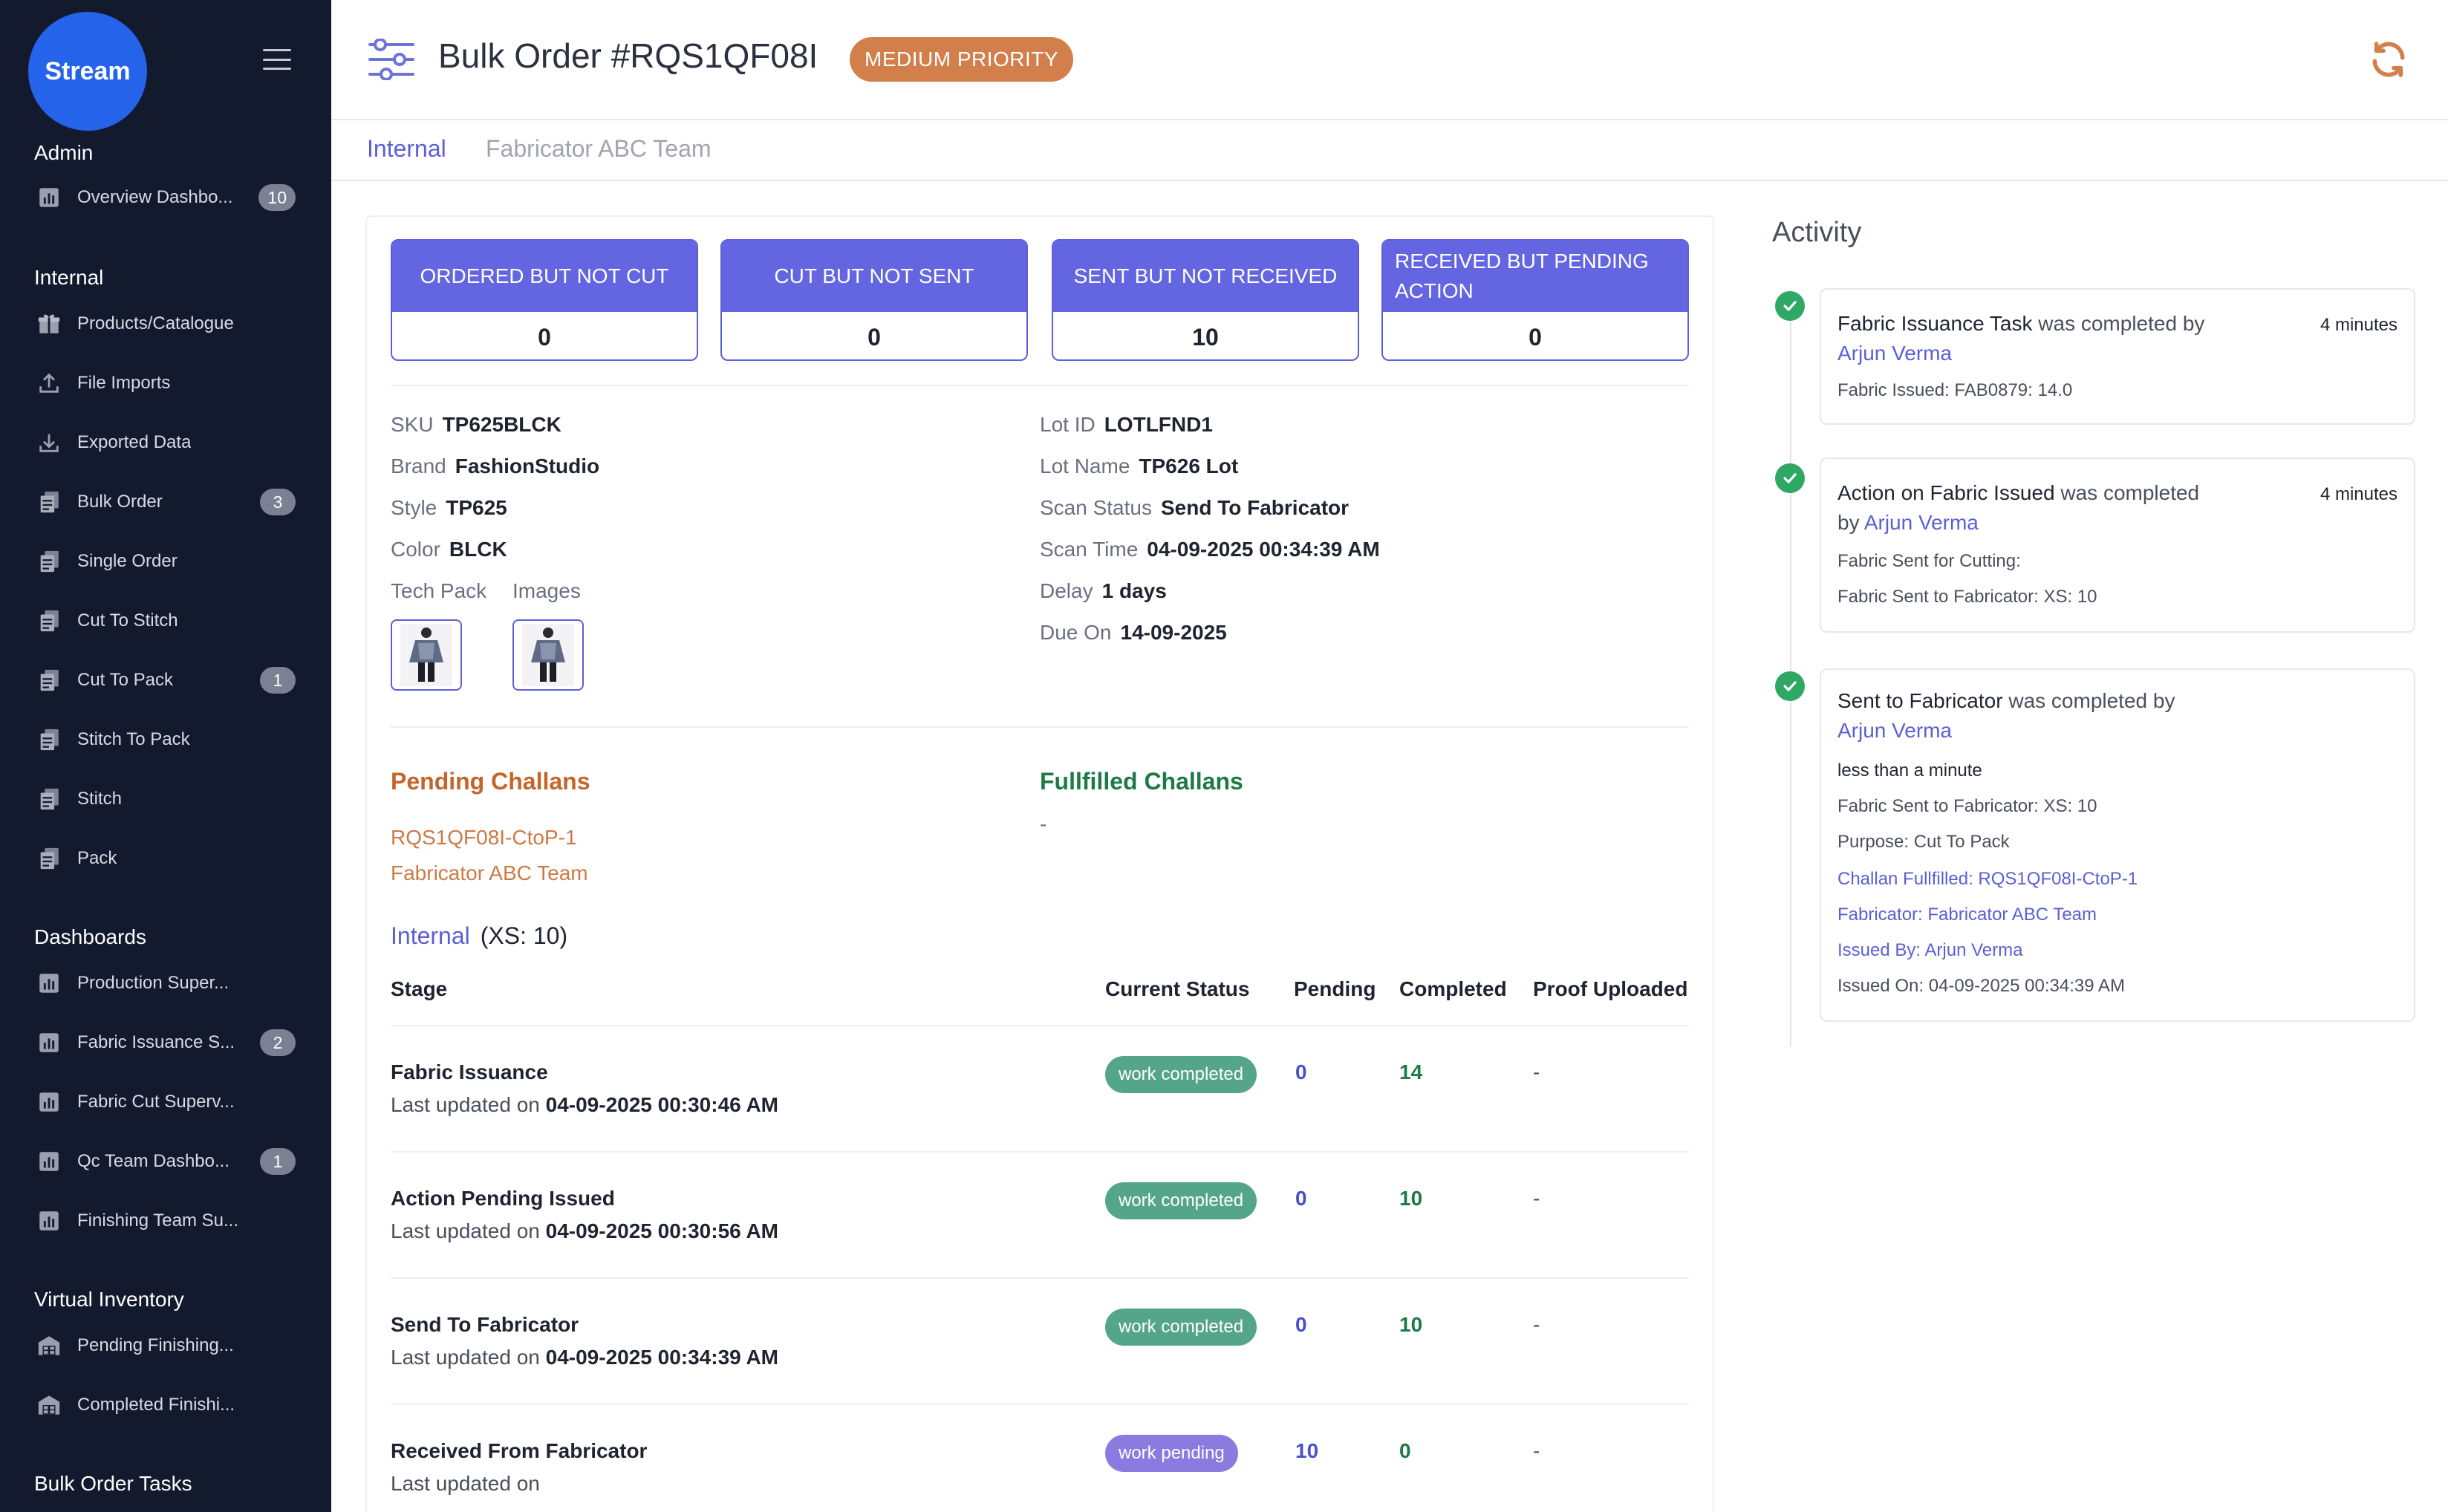 The image size is (2448, 1512). I want to click on sidebar-item-cut-to-pack: Cut To Pack 1, so click(168, 680).